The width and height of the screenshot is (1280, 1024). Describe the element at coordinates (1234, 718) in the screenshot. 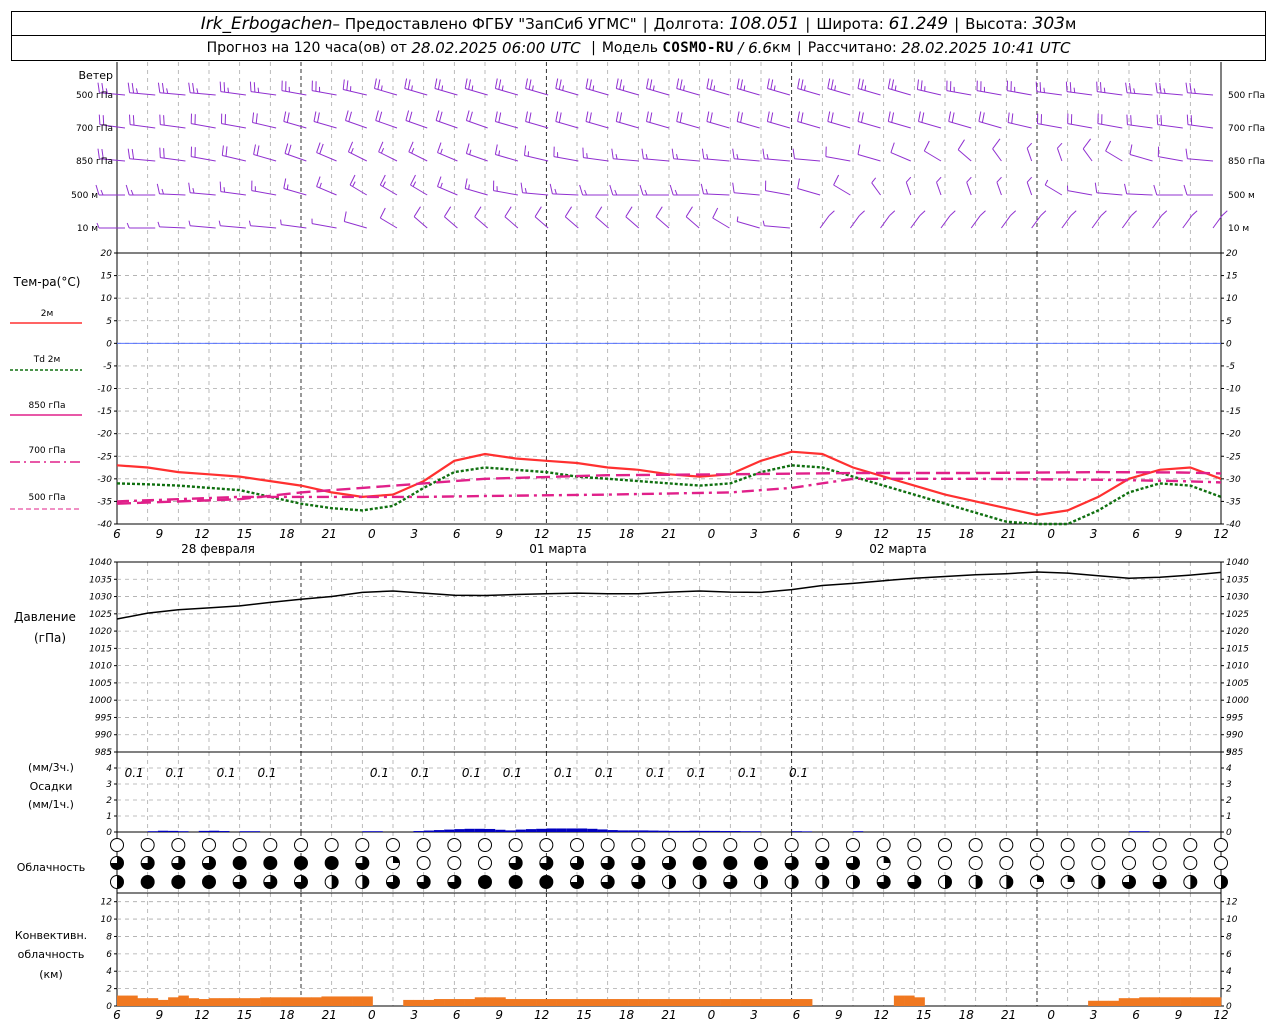

I see `pres-ytick-label-right: 995` at that location.